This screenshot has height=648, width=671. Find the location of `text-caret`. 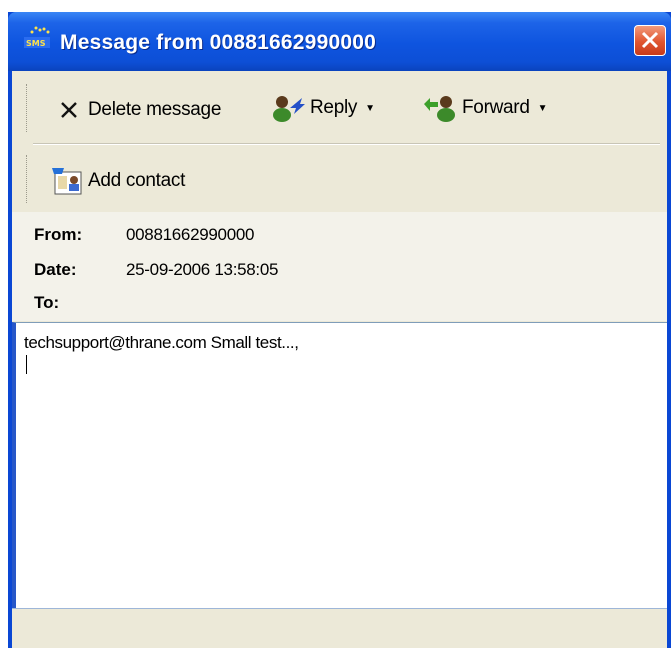

text-caret is located at coordinates (26, 364).